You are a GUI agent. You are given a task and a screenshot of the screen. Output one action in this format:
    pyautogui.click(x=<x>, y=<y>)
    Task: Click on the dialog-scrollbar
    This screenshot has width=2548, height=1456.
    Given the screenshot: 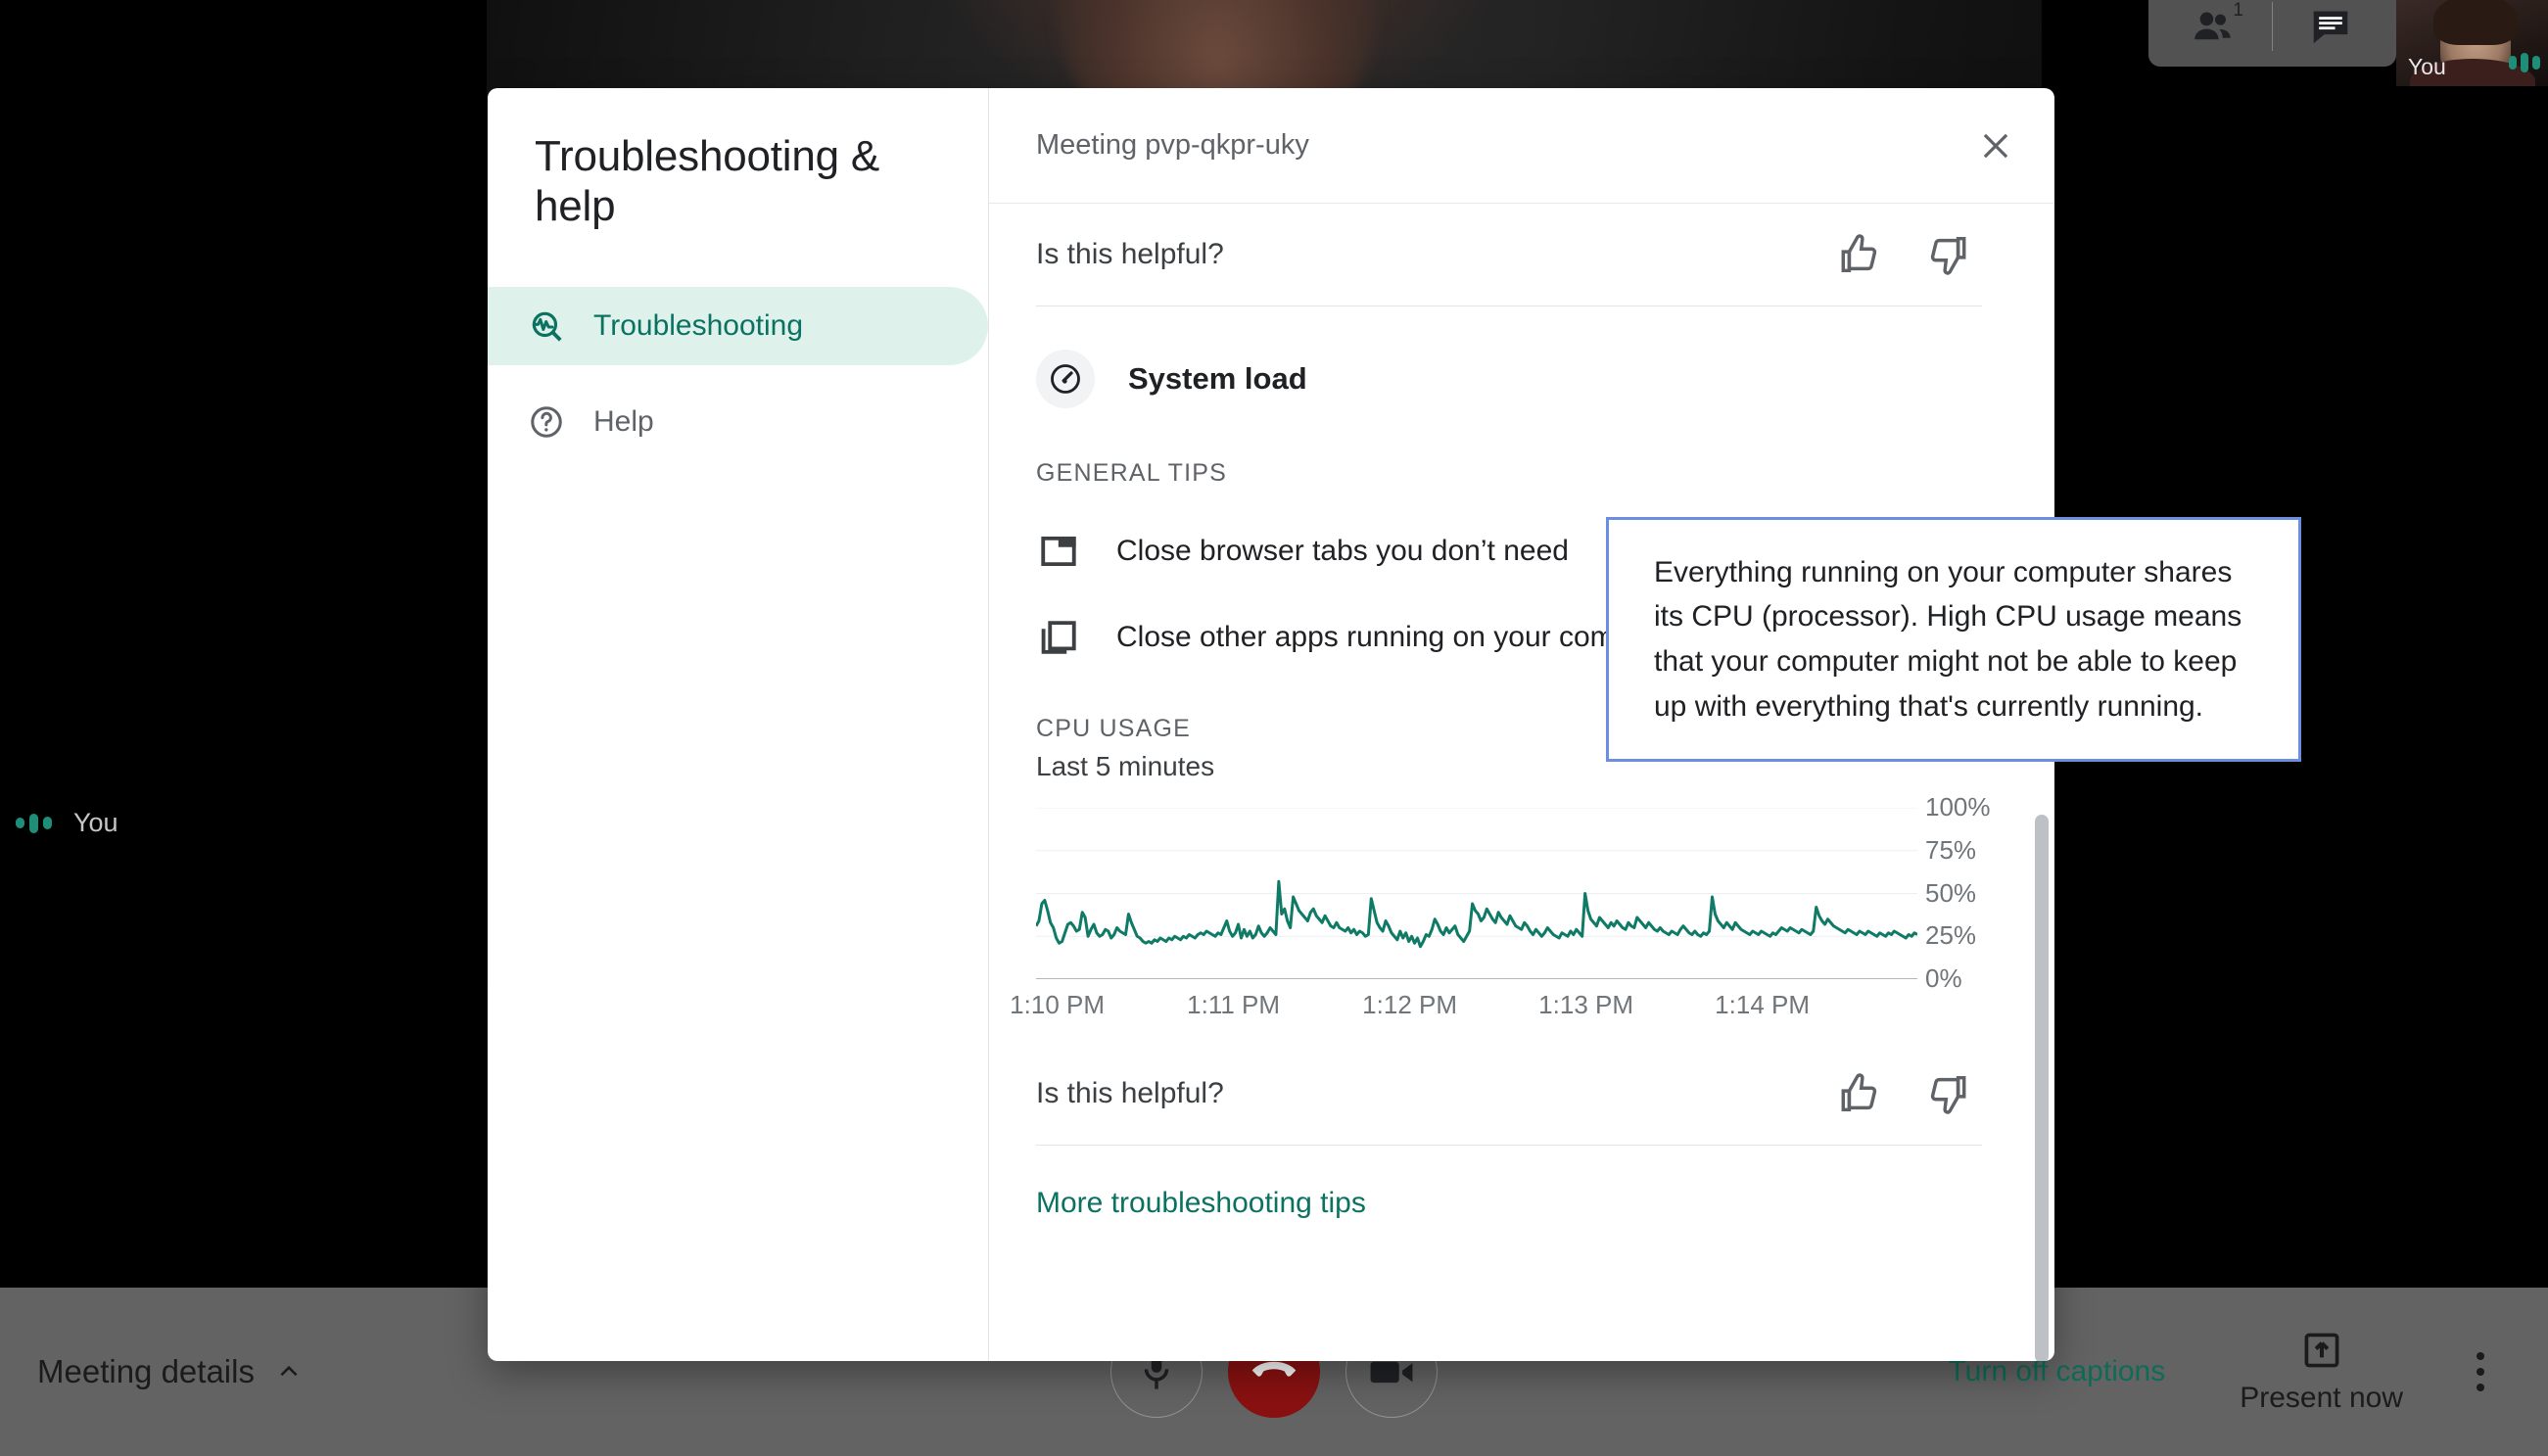 What is the action you would take?
    pyautogui.click(x=2042, y=784)
    